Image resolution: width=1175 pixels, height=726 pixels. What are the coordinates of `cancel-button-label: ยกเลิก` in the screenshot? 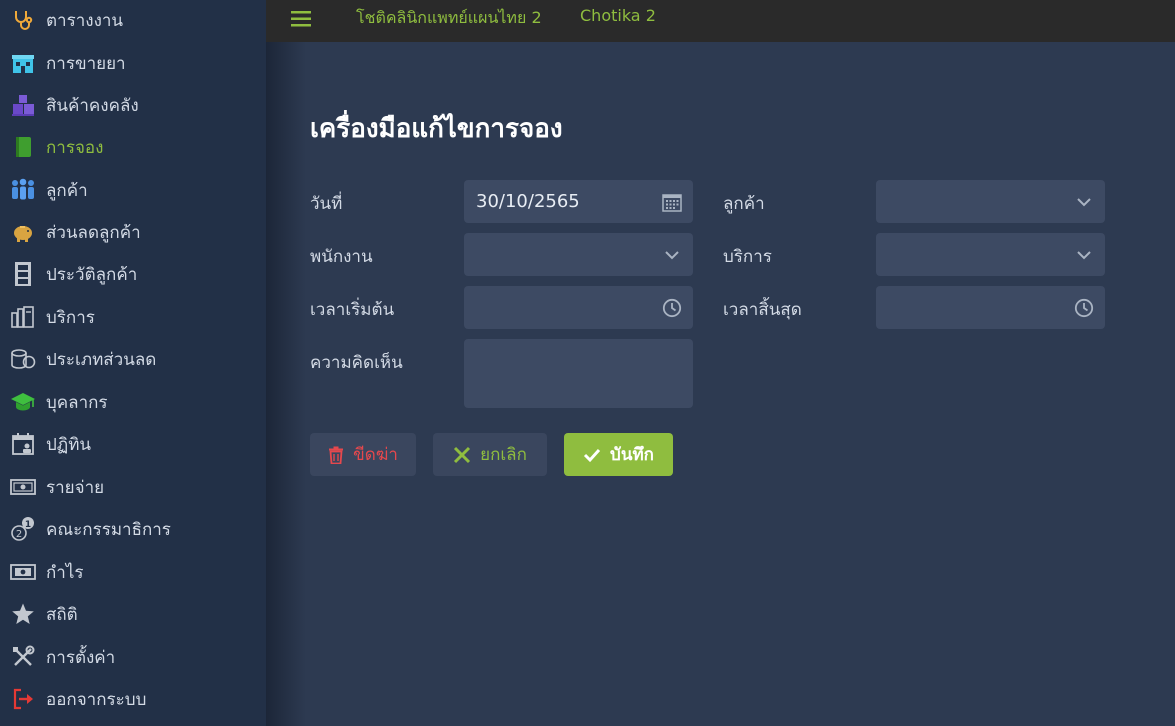 It's located at (503, 455).